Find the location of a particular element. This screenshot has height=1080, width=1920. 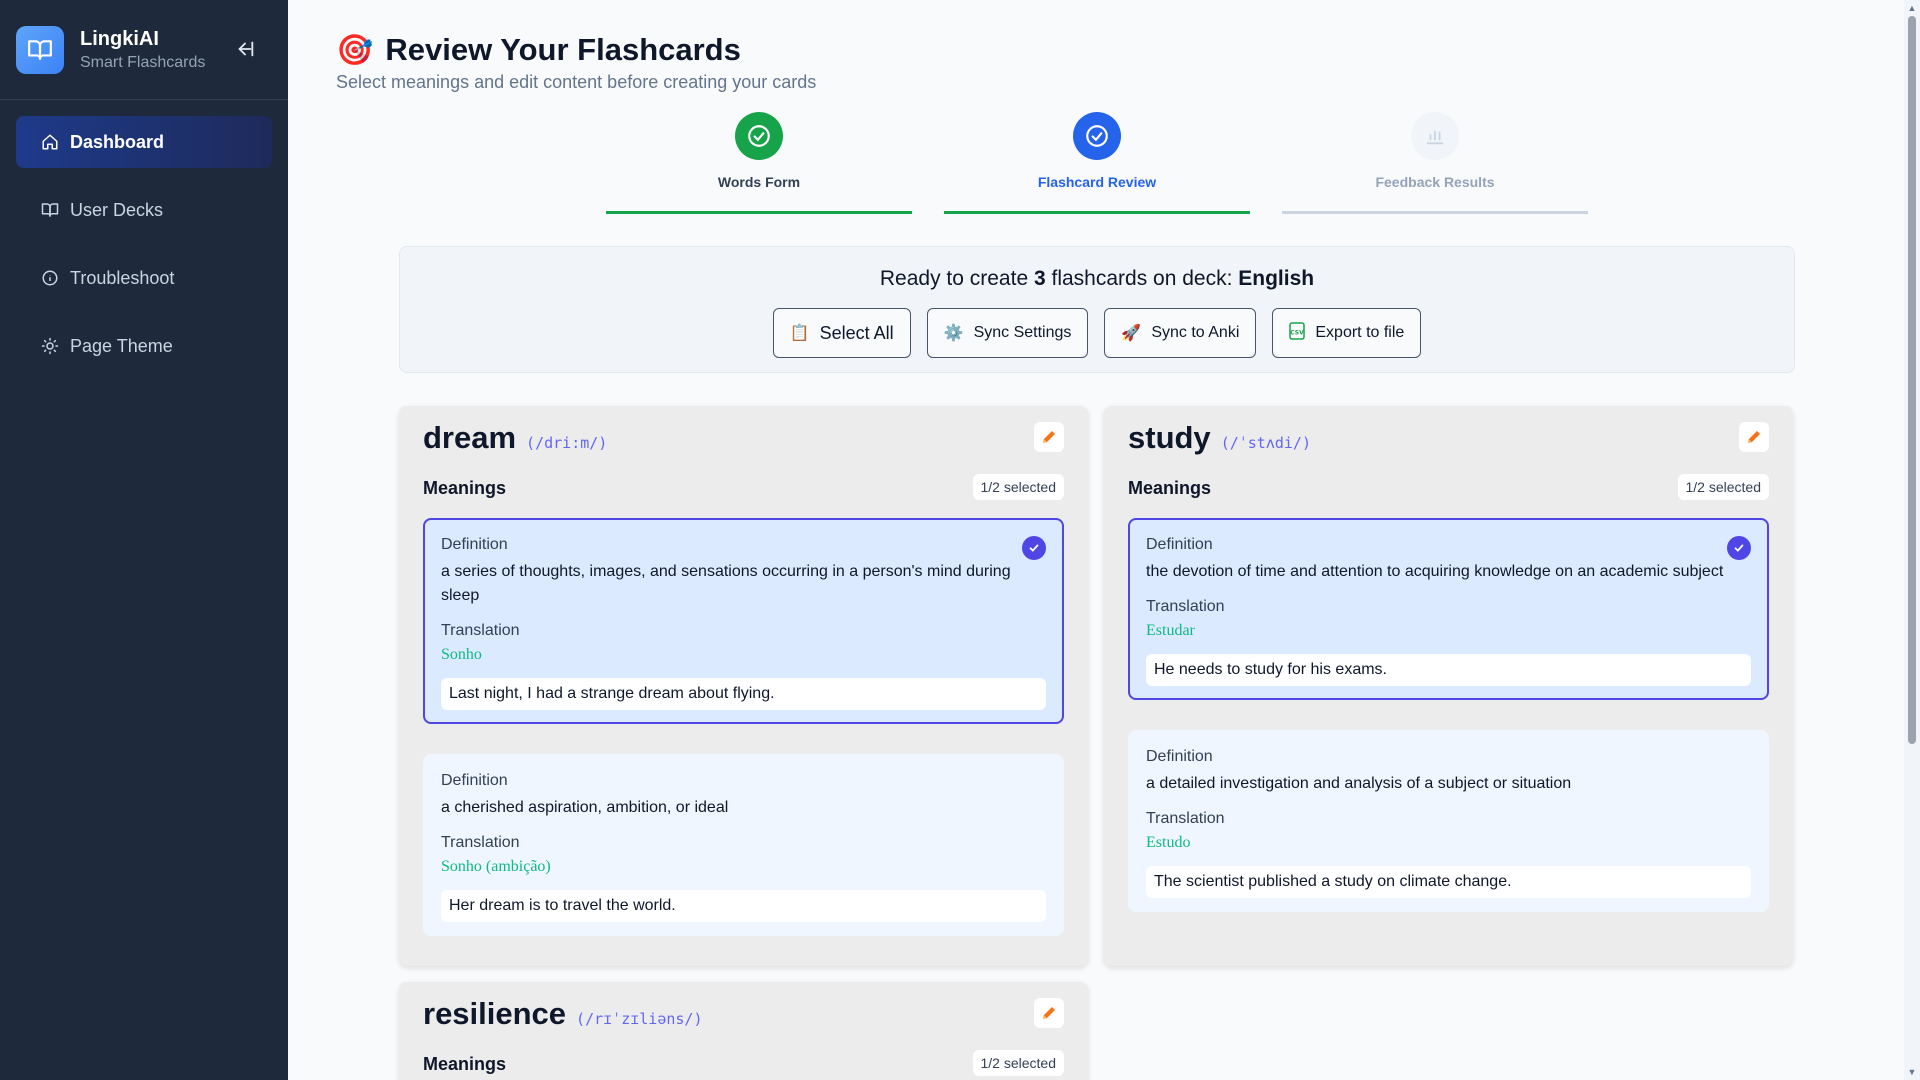

word-title: resilience is located at coordinates (495, 1013).